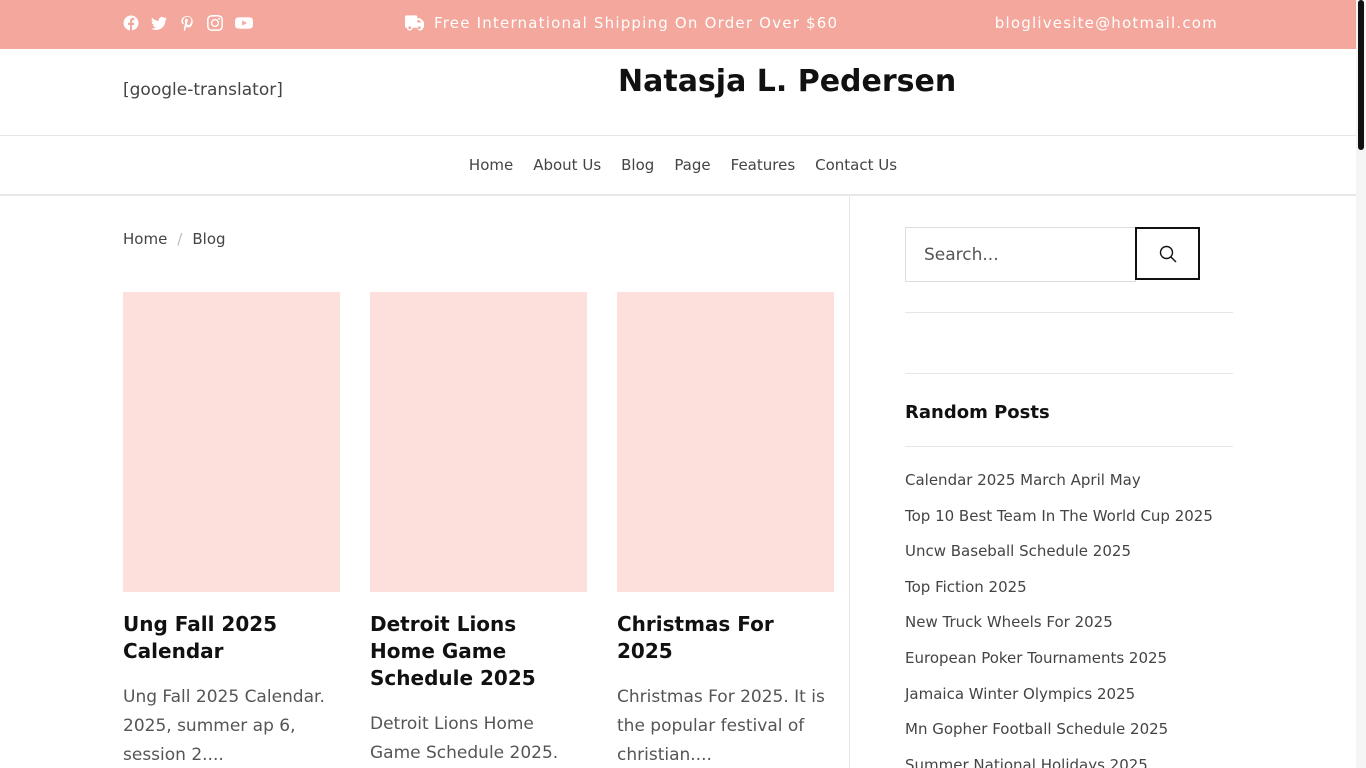 The image size is (1366, 768). Describe the element at coordinates (1059, 522) in the screenshot. I see `random-post-link: Top 10 Best Team In The World Cup 2025` at that location.